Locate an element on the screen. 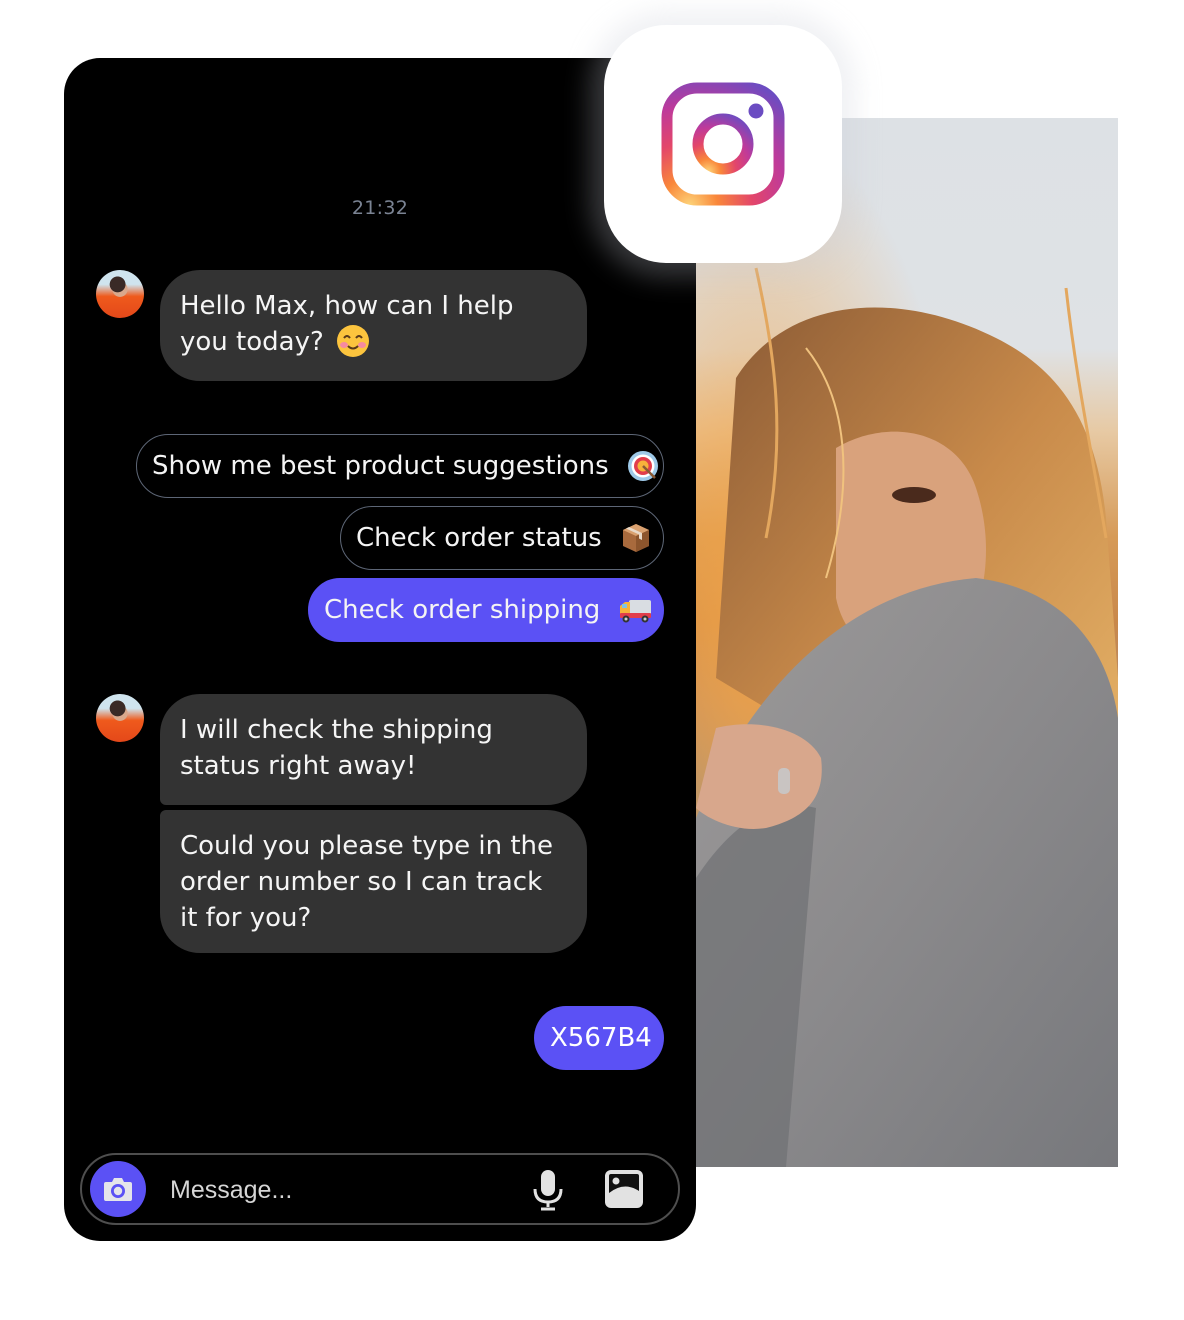 The height and width of the screenshot is (1320, 1184). quick-reply-product-suggestions: Show me best product suggestions is located at coordinates (400, 466).